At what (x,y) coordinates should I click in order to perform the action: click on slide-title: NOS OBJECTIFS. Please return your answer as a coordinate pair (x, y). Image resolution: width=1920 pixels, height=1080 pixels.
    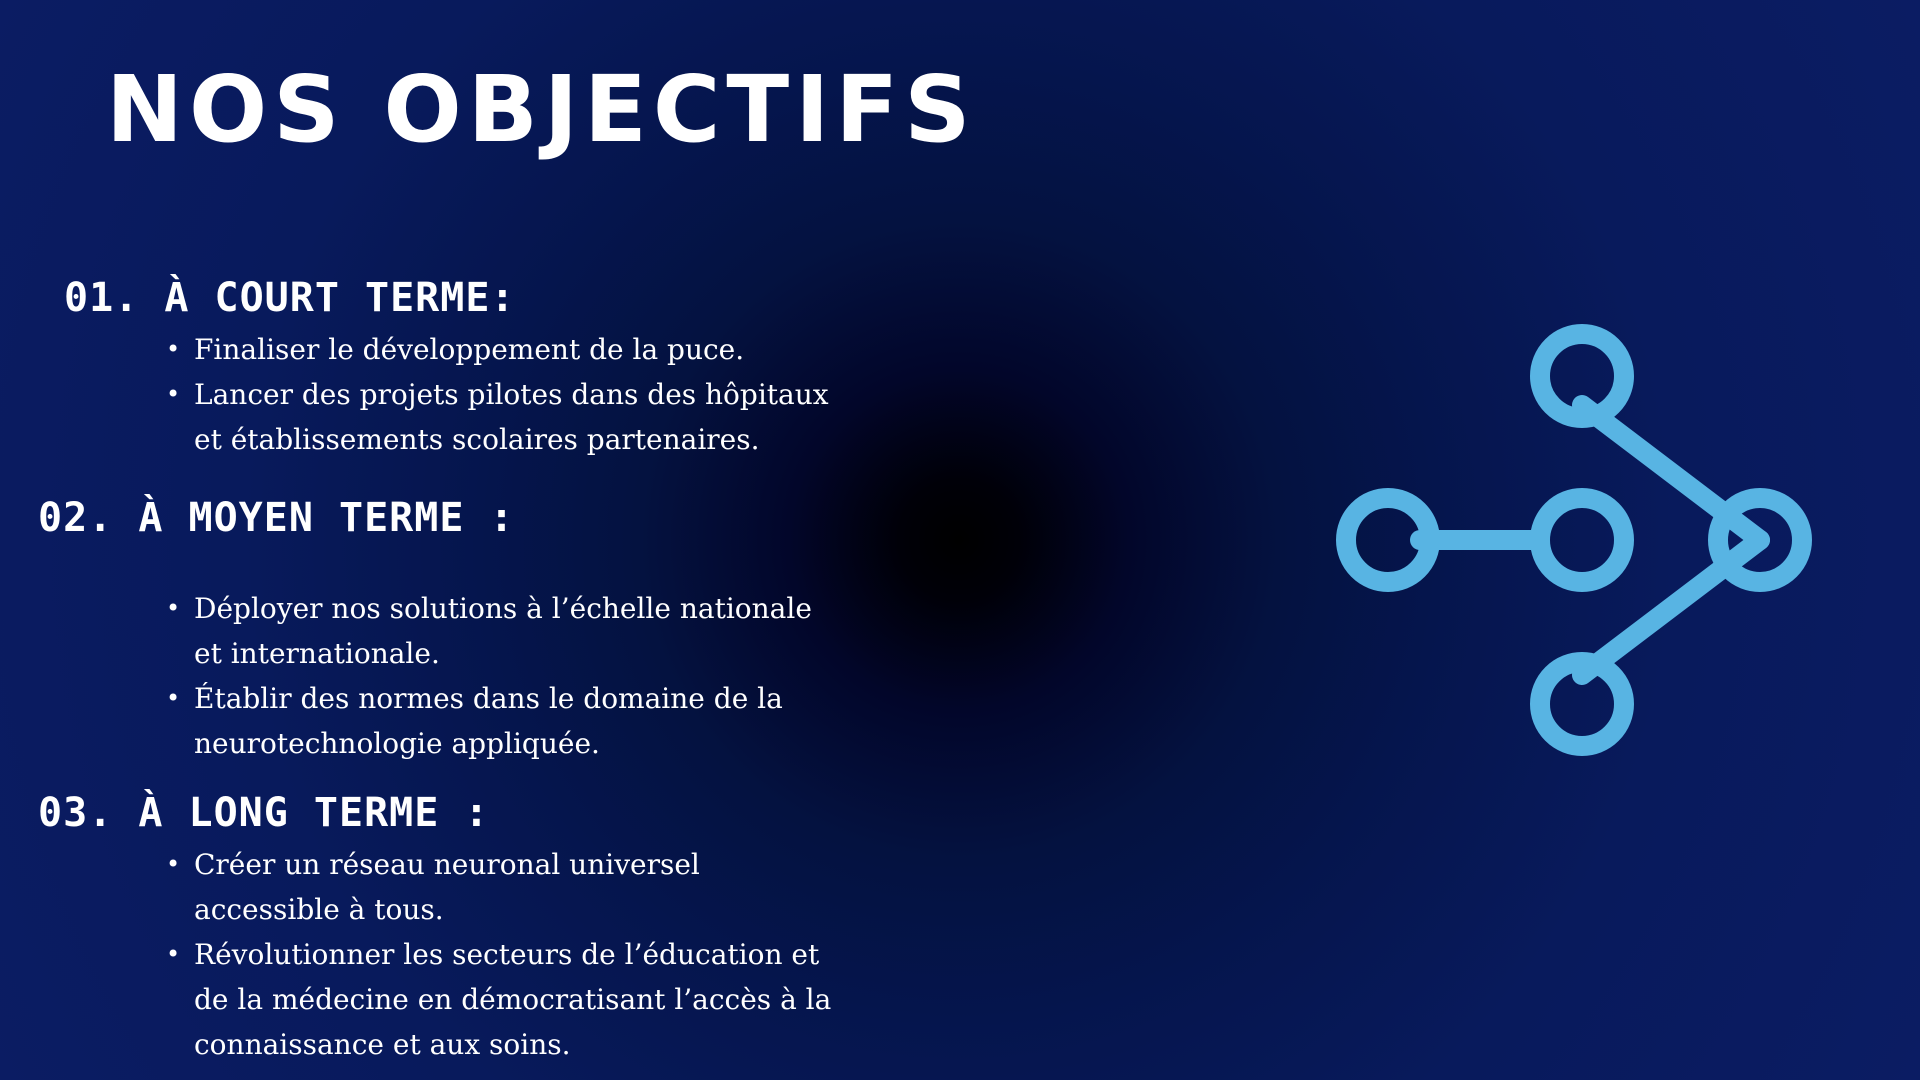
    Looking at the image, I should click on (541, 109).